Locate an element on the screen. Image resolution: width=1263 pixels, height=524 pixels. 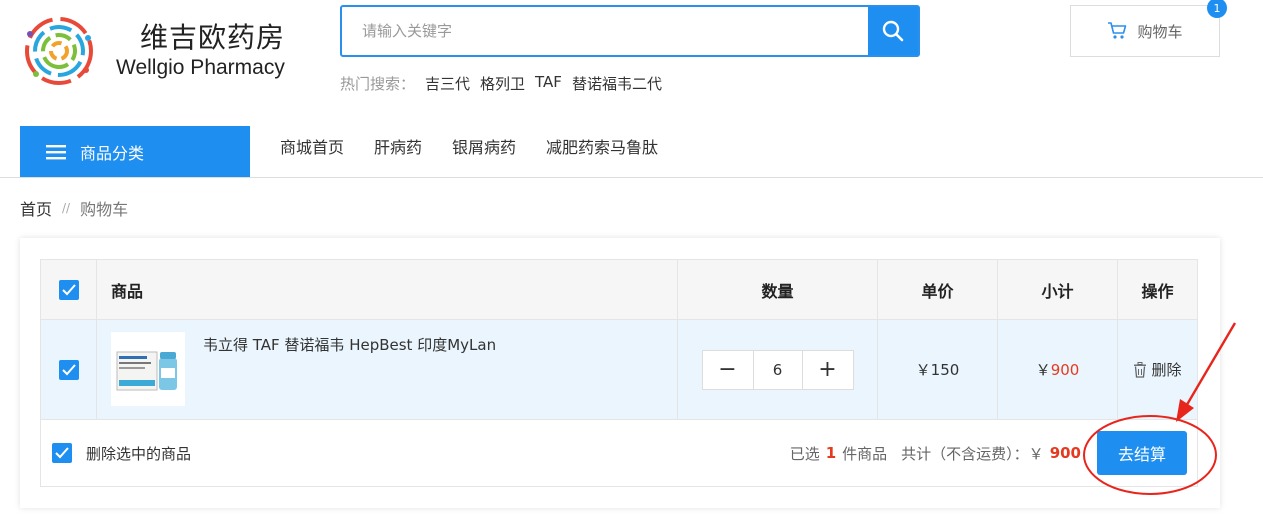
main-nav: 商品分类 商城首页 肝病药 银屑病药 减肥药索马鲁肽 is located at coordinates (631, 152).